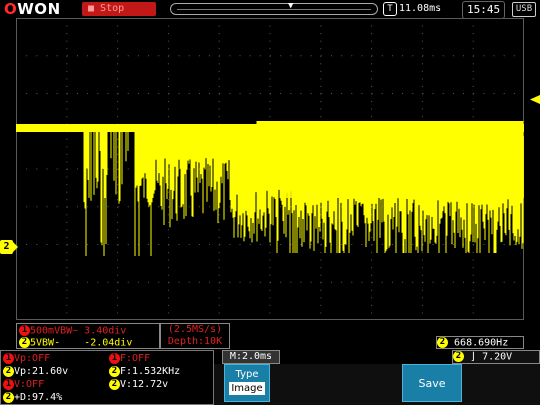 The width and height of the screenshot is (540, 405). Describe the element at coordinates (26, 358) in the screenshot. I see `measure-ch1-vp: 1 Vp:OFF` at that location.